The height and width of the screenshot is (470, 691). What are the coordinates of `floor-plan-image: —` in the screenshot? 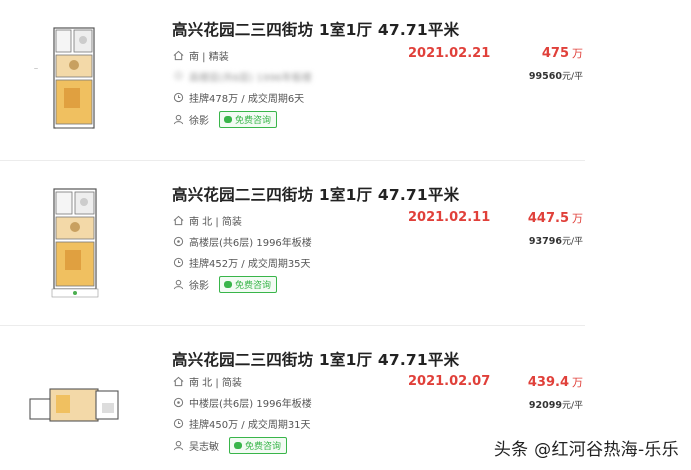 It's located at (67, 76).